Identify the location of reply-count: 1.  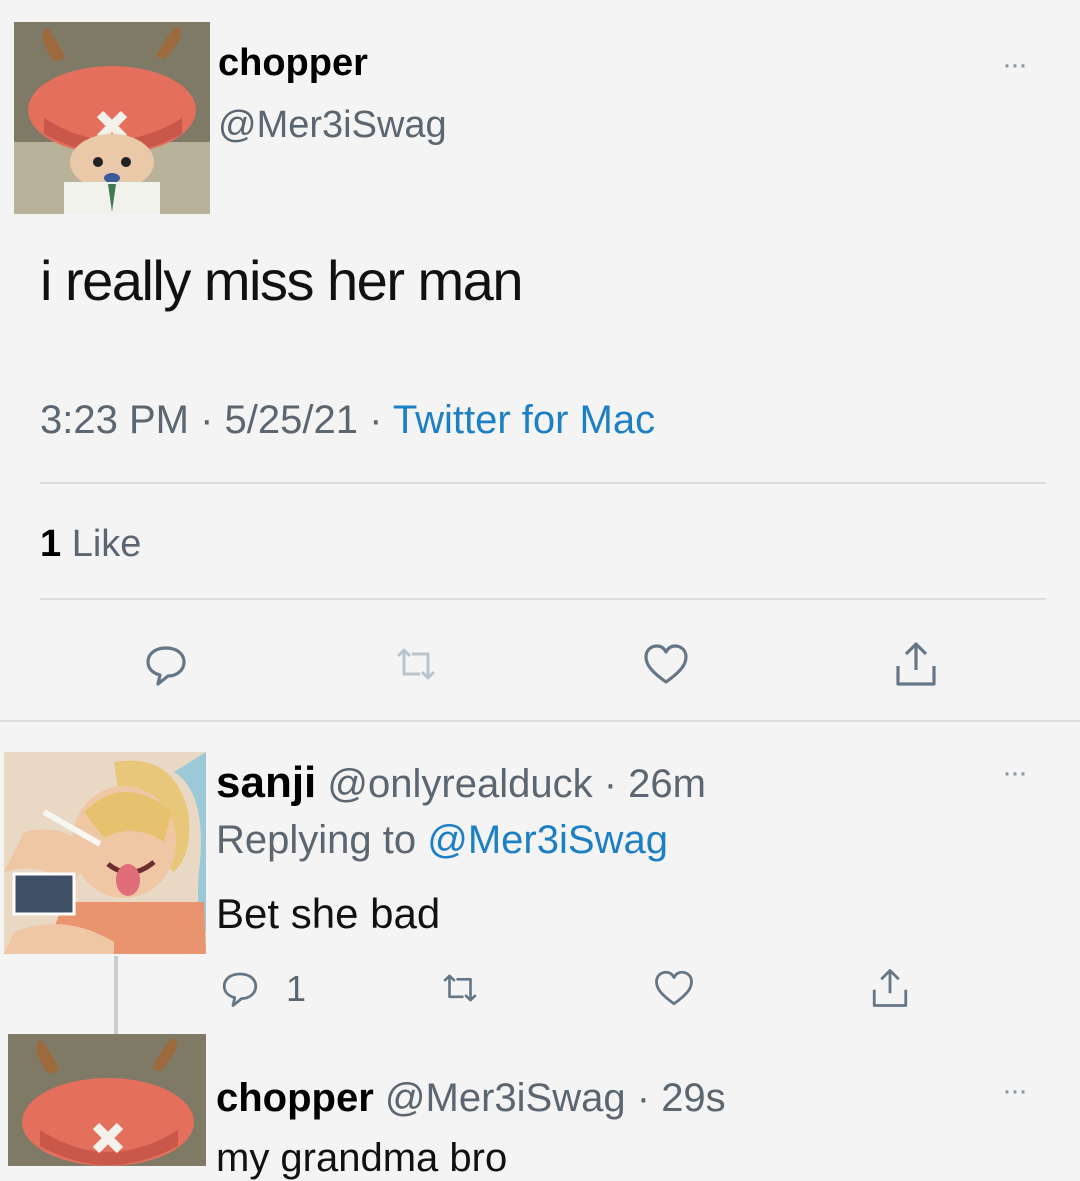
(296, 988).